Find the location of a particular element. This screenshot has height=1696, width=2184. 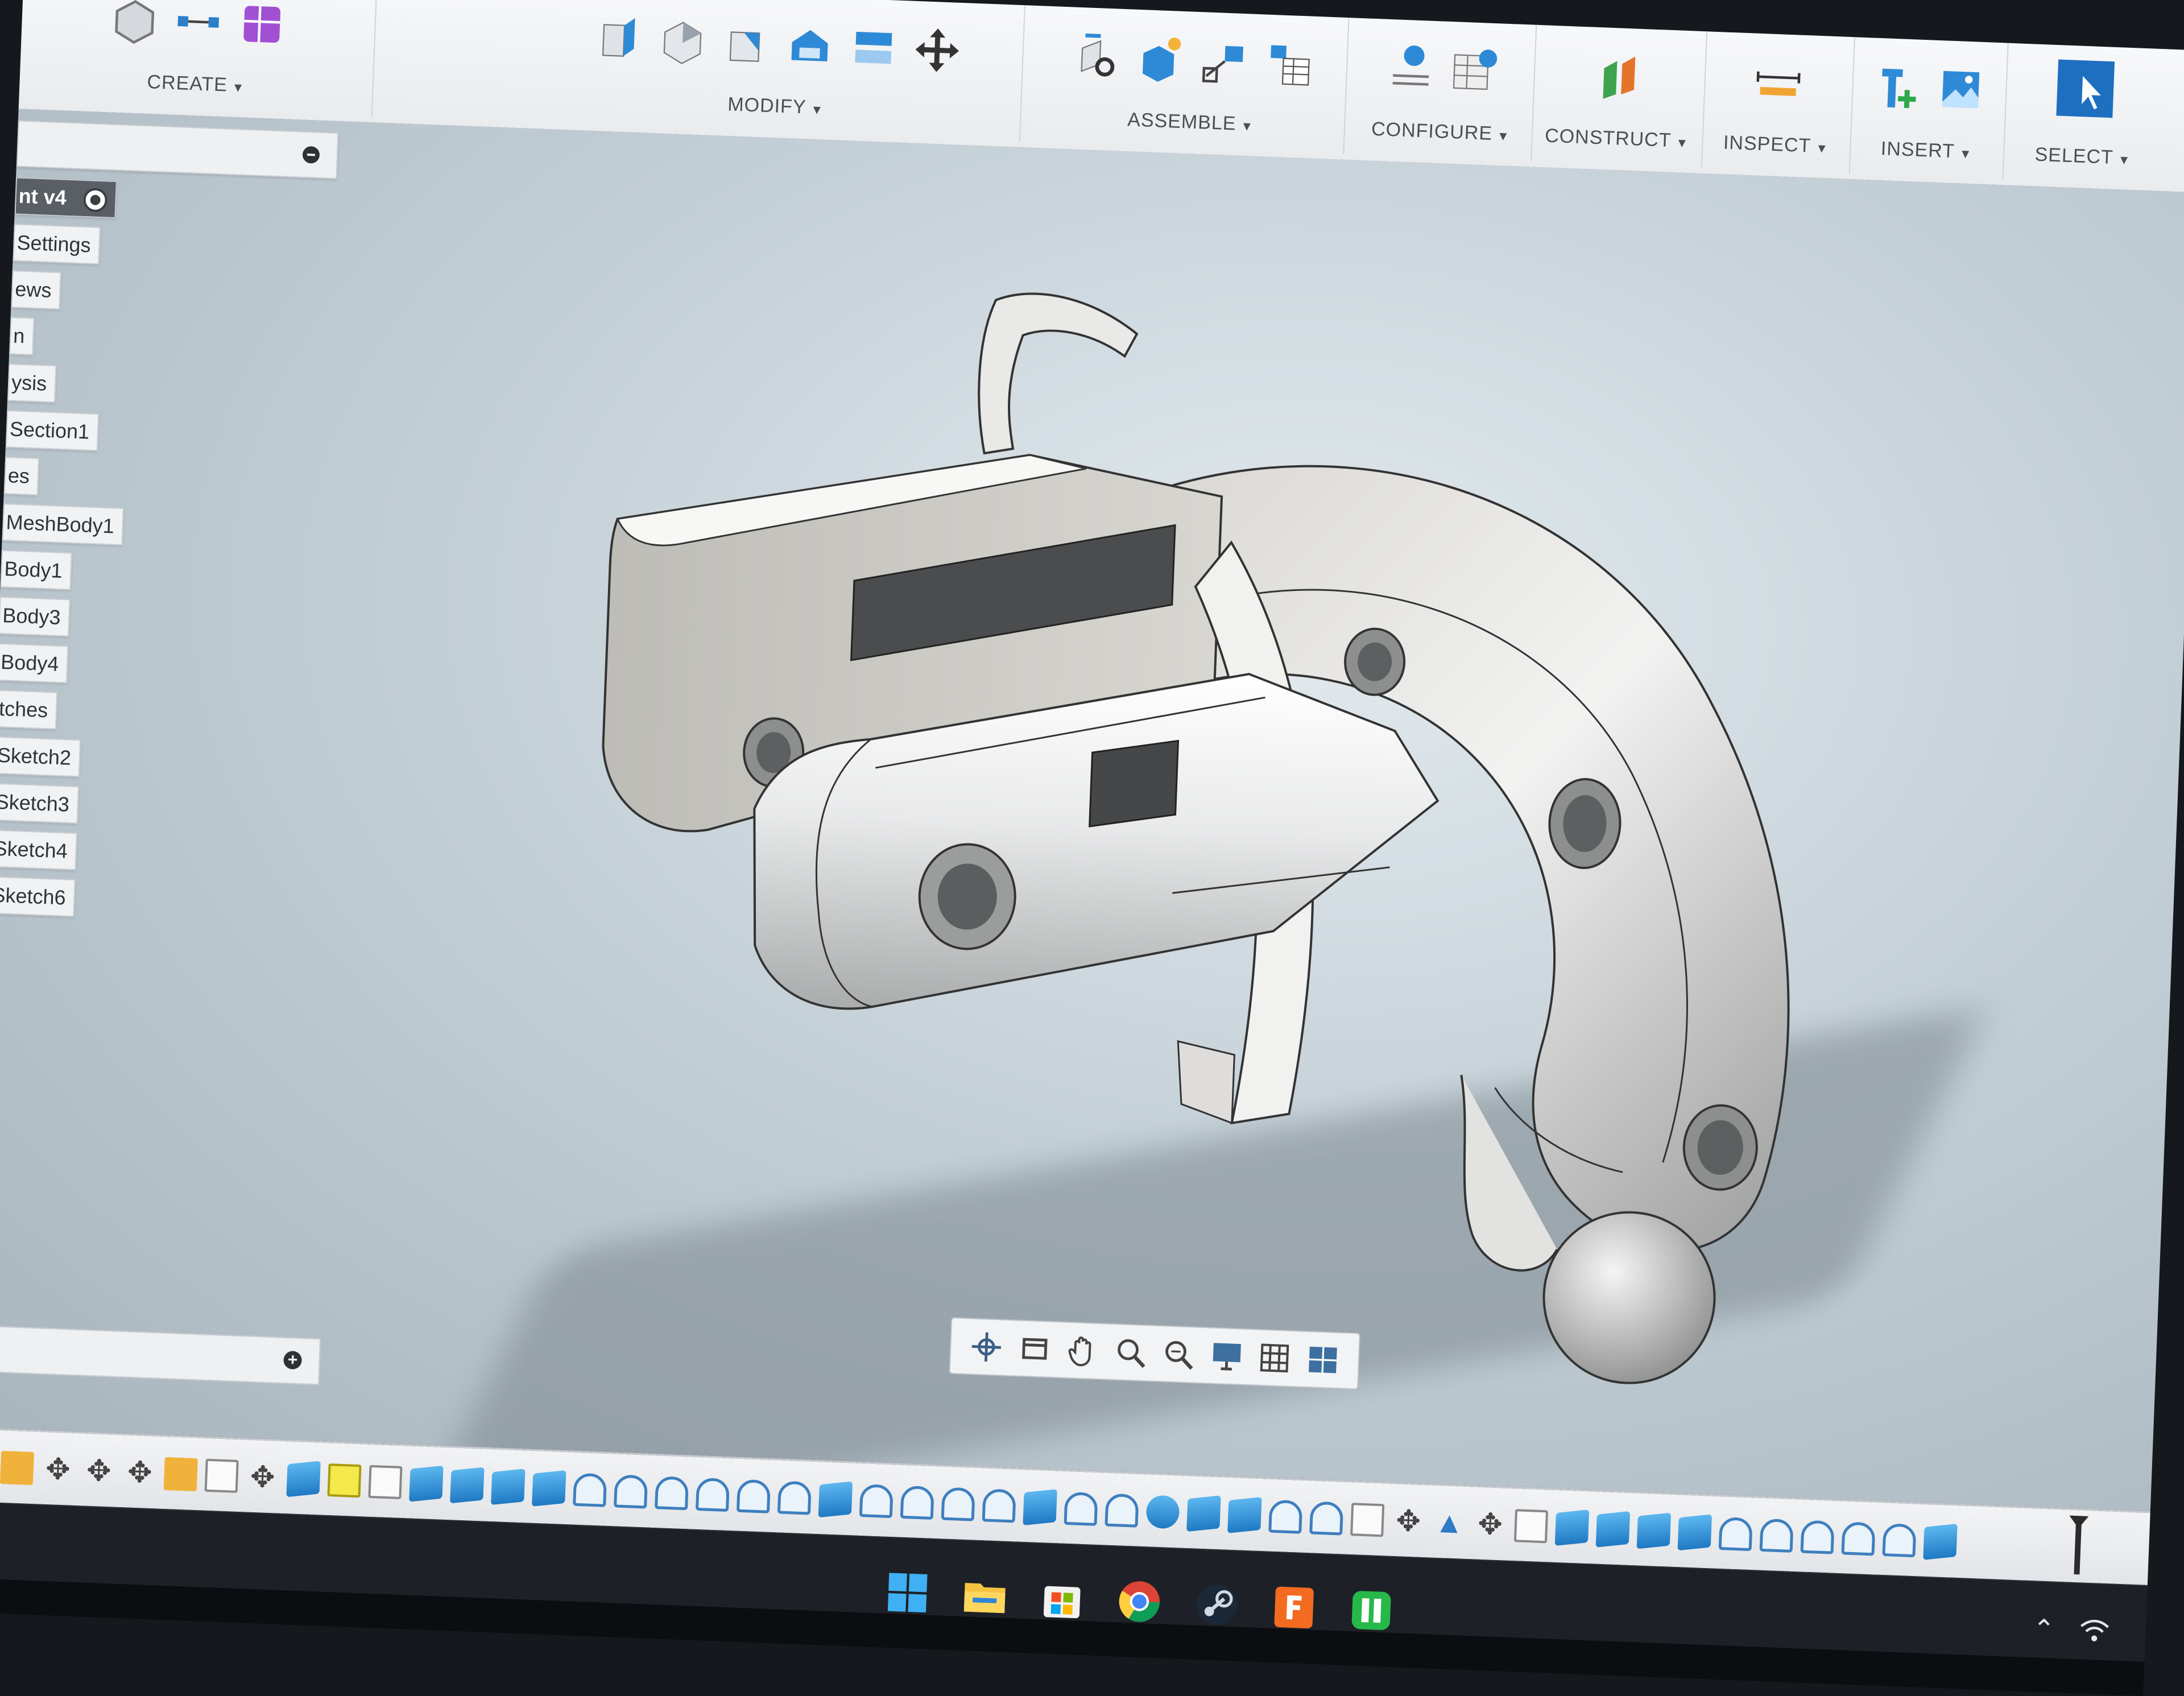

press-pull-icon is located at coordinates (619, 37).